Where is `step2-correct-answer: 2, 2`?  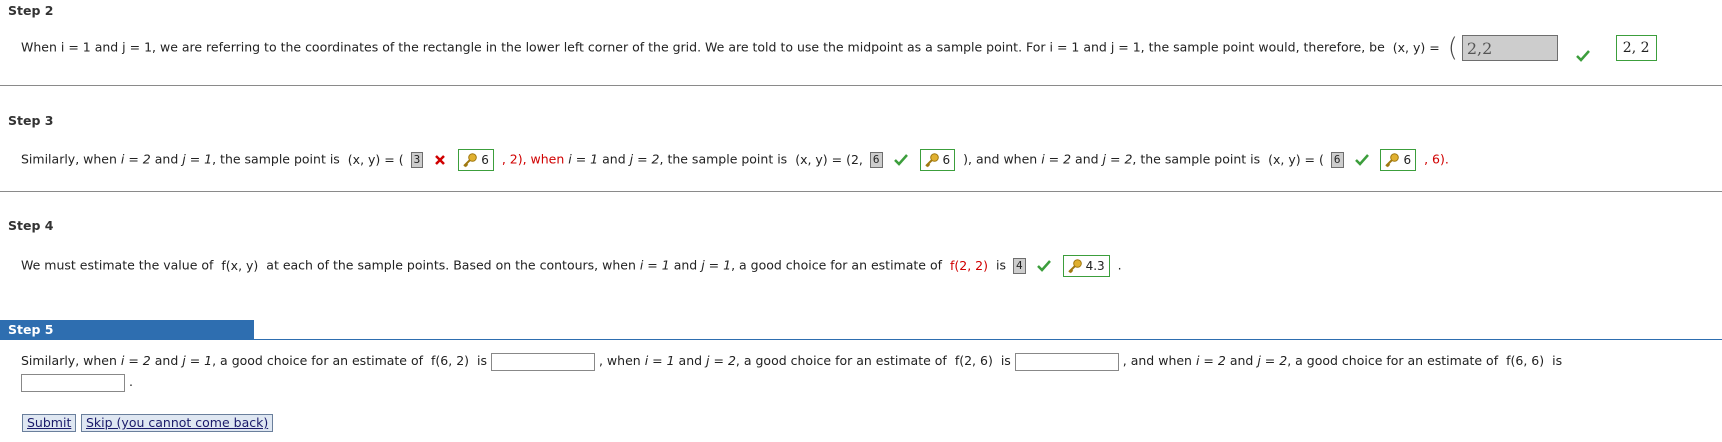 step2-correct-answer: 2, 2 is located at coordinates (1636, 48).